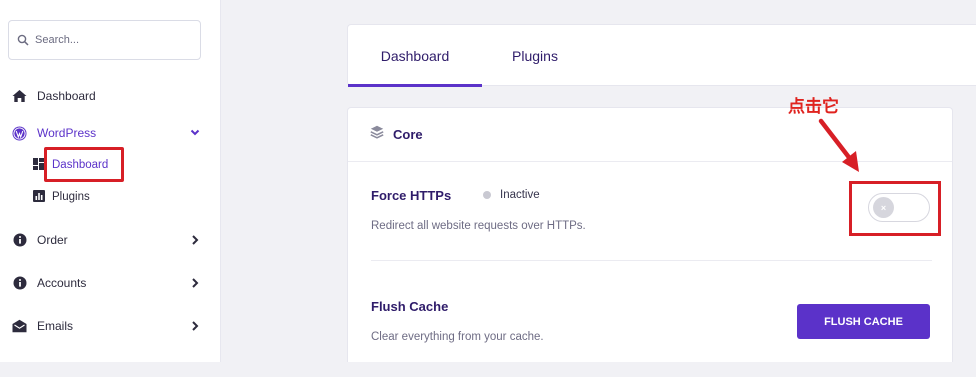  What do you see at coordinates (19, 96) in the screenshot?
I see `home-icon` at bounding box center [19, 96].